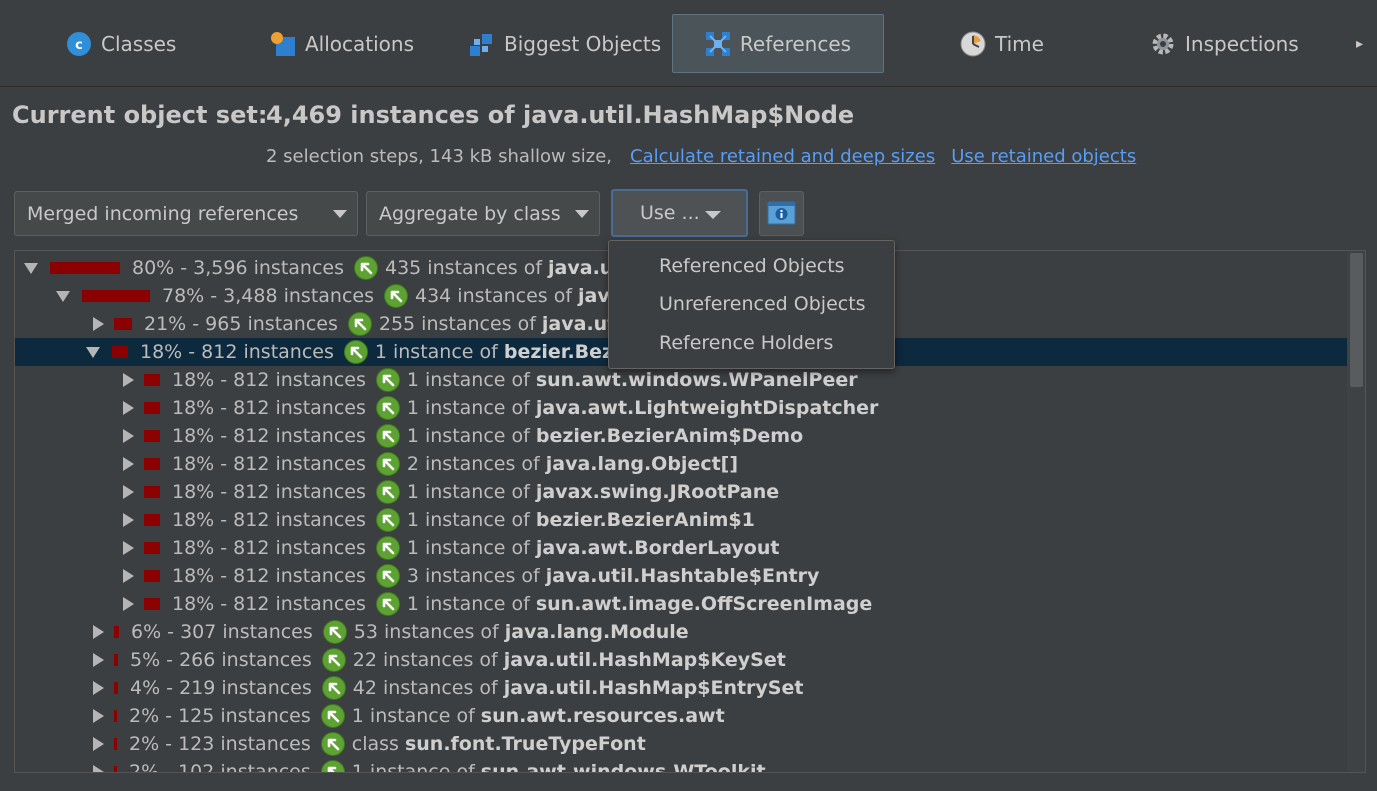  I want to click on chevron-down-icon, so click(340, 214).